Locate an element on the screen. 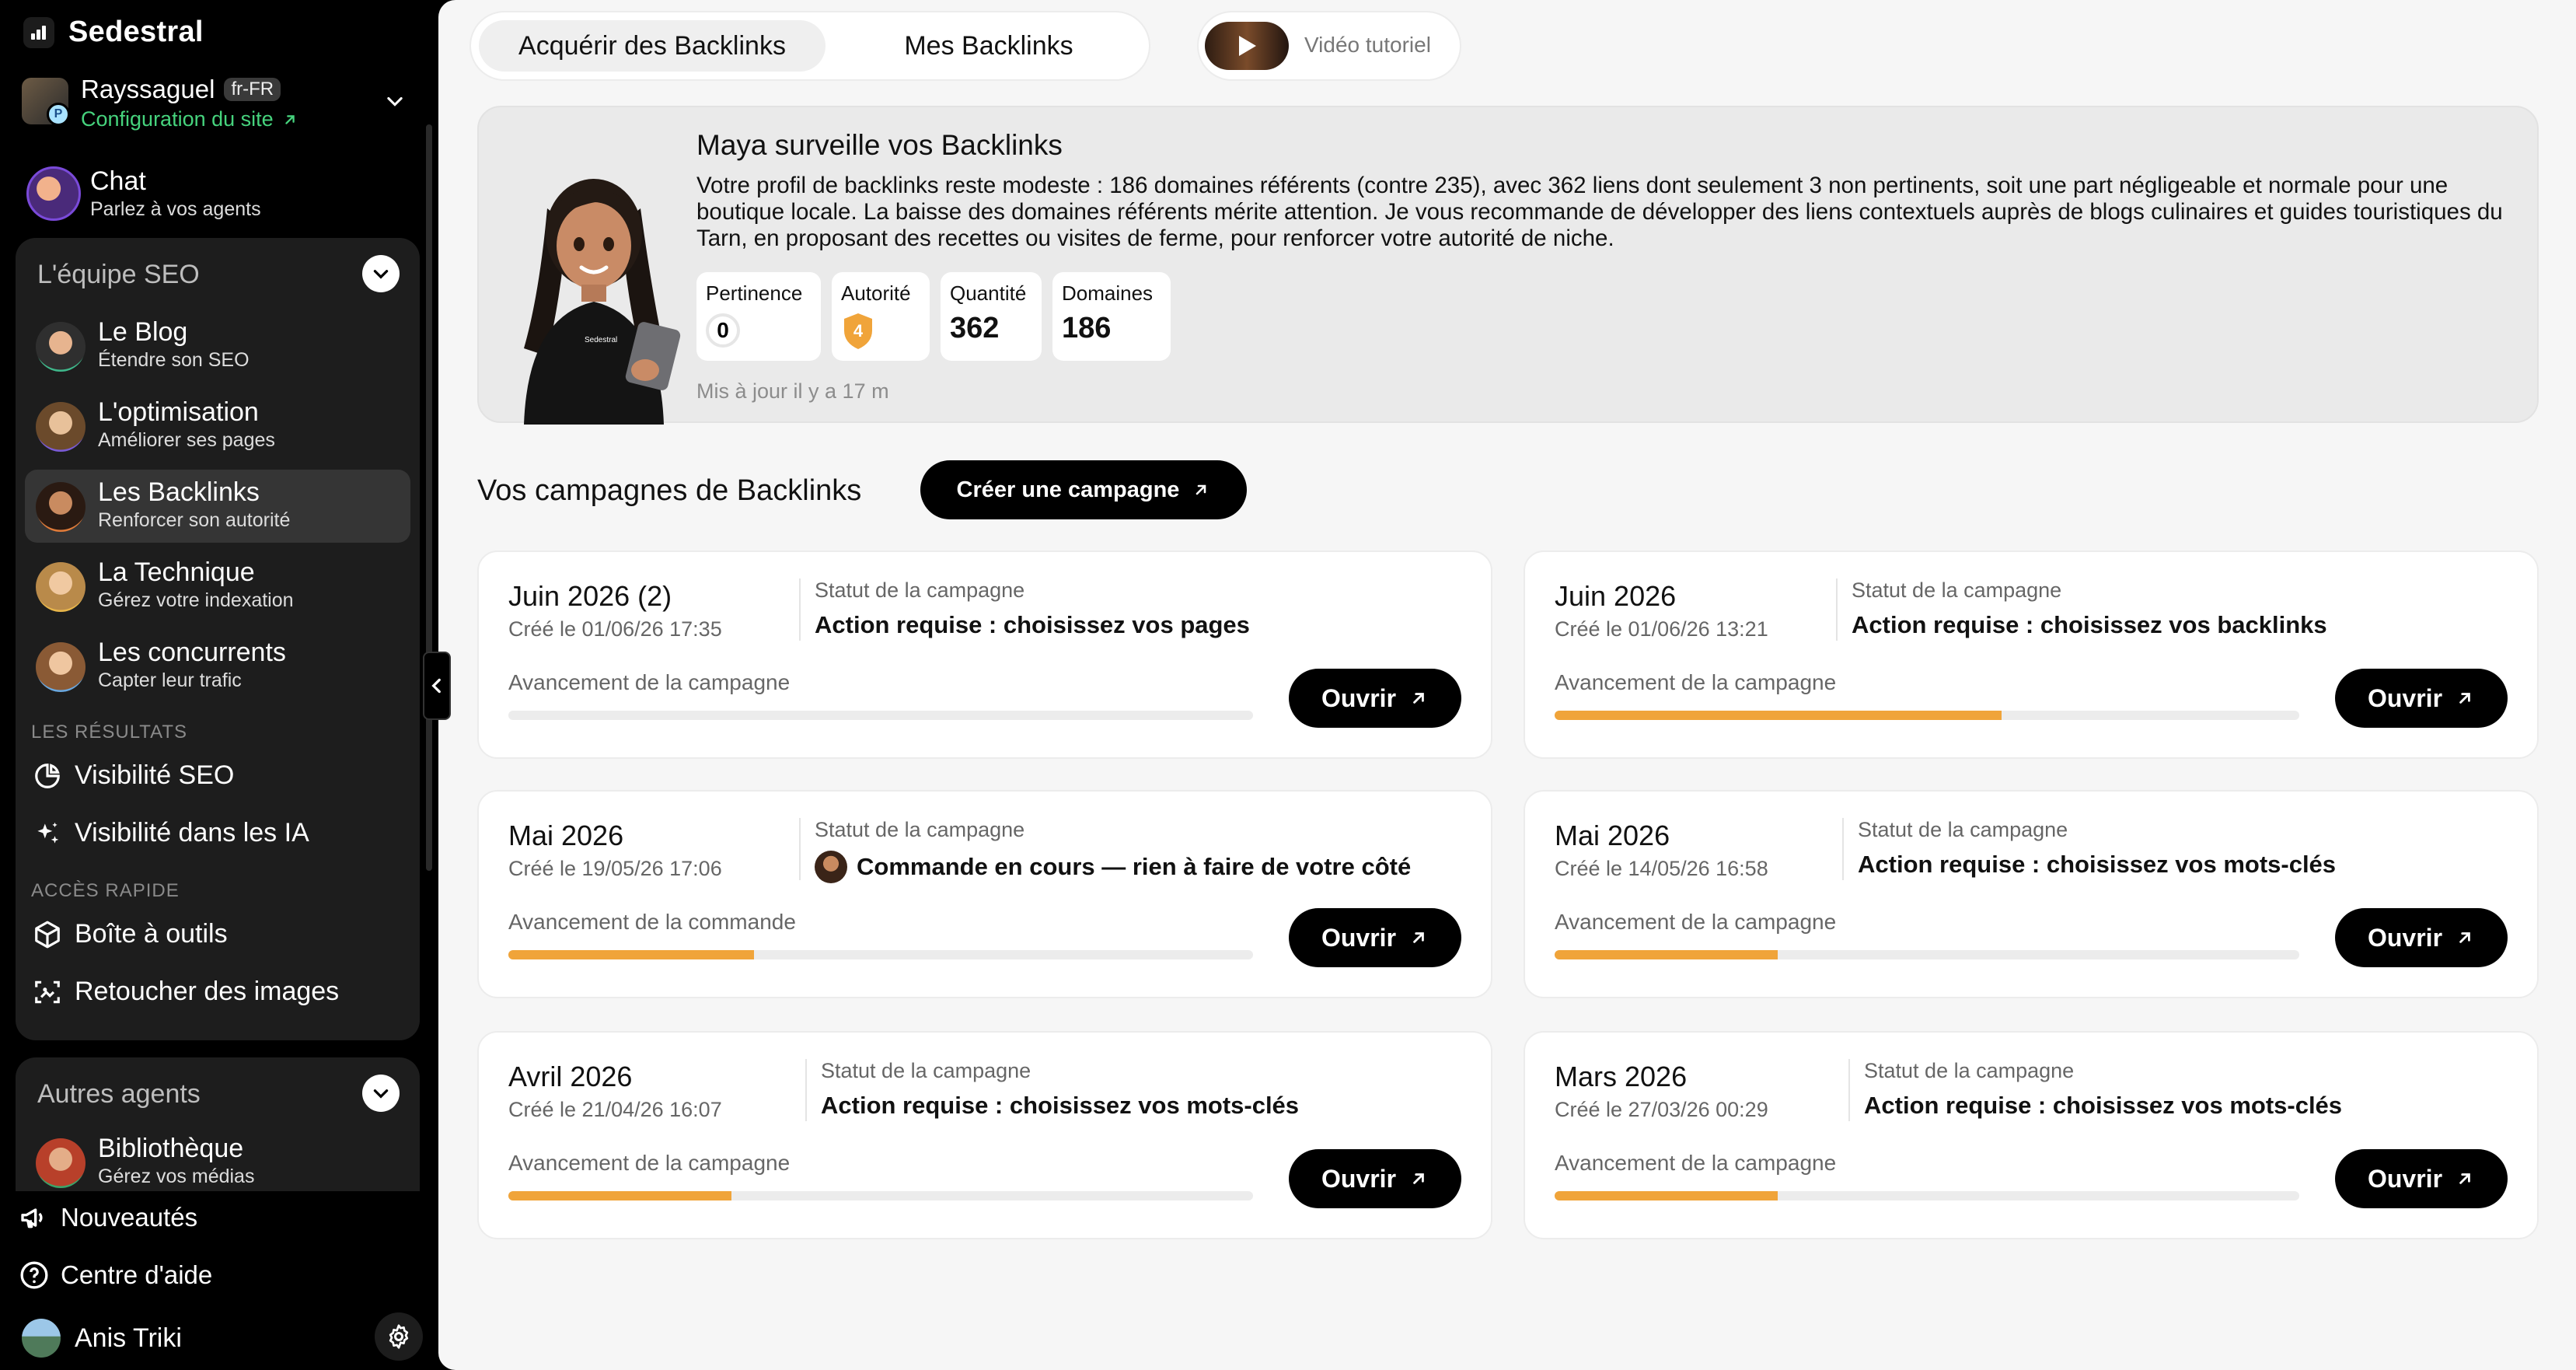 This screenshot has width=2576, height=1370. campaign-progress-bar is located at coordinates (1927, 954).